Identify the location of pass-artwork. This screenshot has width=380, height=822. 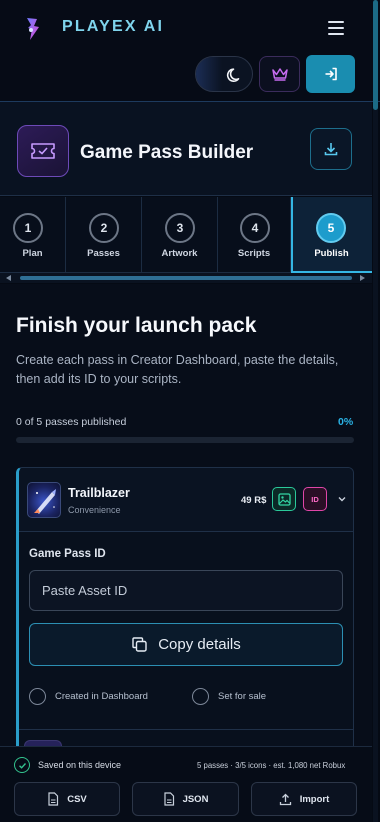
(44, 500).